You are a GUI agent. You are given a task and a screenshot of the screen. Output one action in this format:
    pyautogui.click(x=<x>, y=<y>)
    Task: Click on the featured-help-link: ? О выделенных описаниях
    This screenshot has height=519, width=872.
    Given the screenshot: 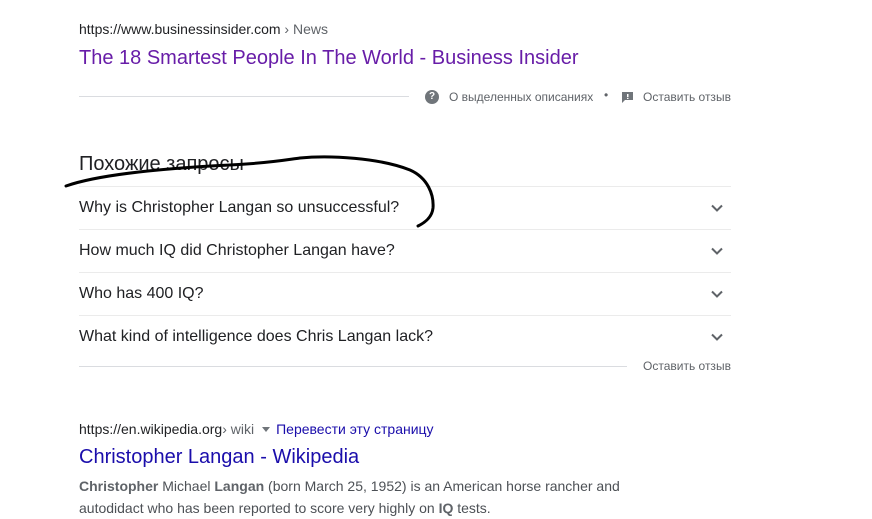 What is the action you would take?
    pyautogui.click(x=509, y=97)
    